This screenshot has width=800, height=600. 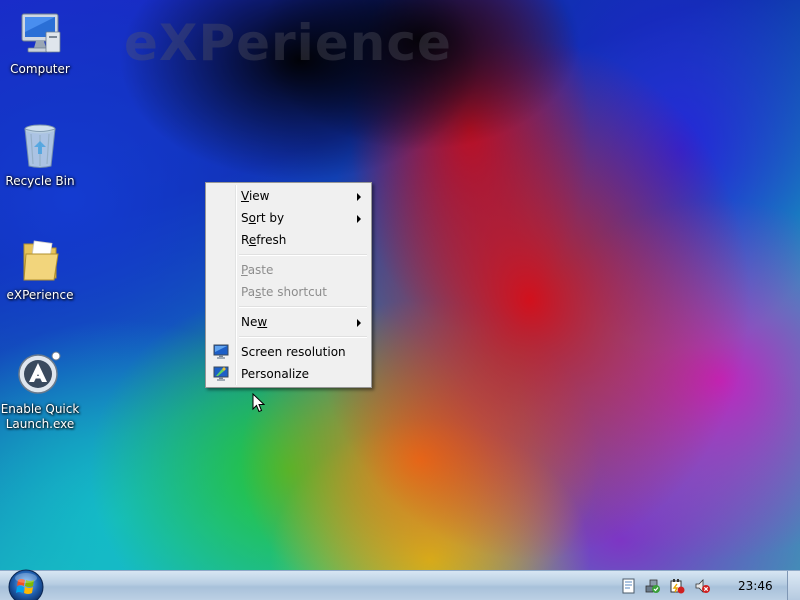 I want to click on personalize-icon, so click(x=221, y=373).